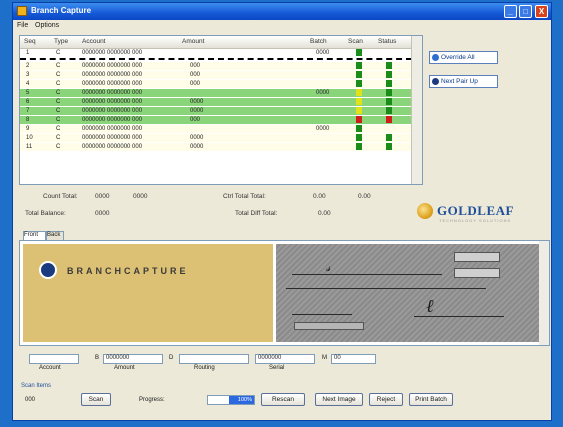  I want to click on field-2-input: 0000000, so click(133, 359).